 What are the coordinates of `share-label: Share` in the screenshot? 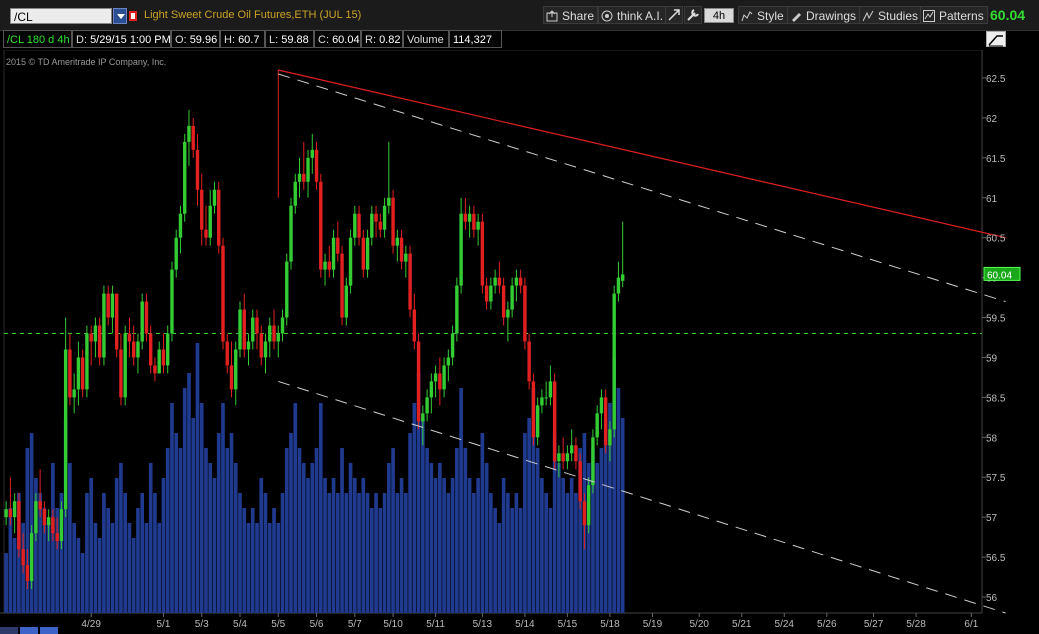 It's located at (578, 16).